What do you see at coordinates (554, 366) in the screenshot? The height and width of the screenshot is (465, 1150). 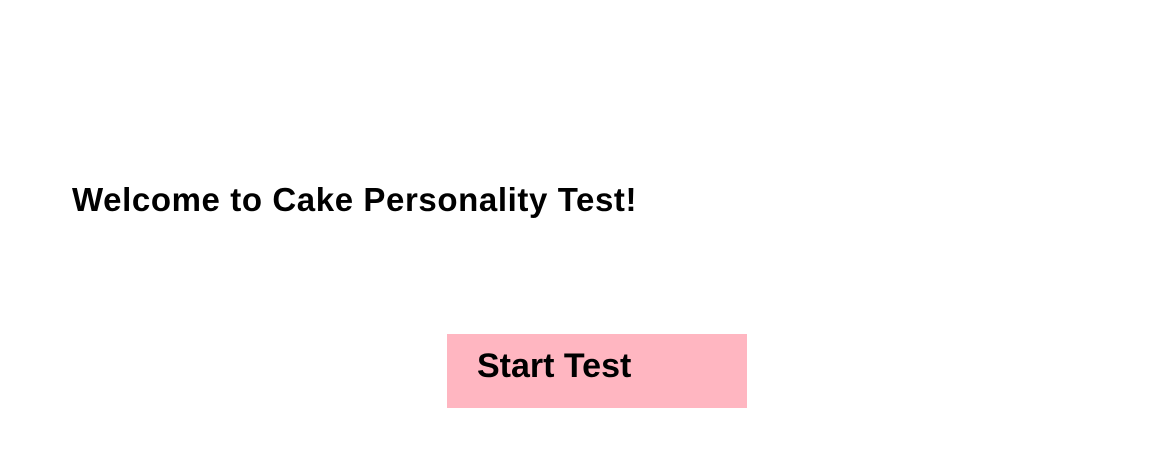 I see `start-test-button-label: Start Test` at bounding box center [554, 366].